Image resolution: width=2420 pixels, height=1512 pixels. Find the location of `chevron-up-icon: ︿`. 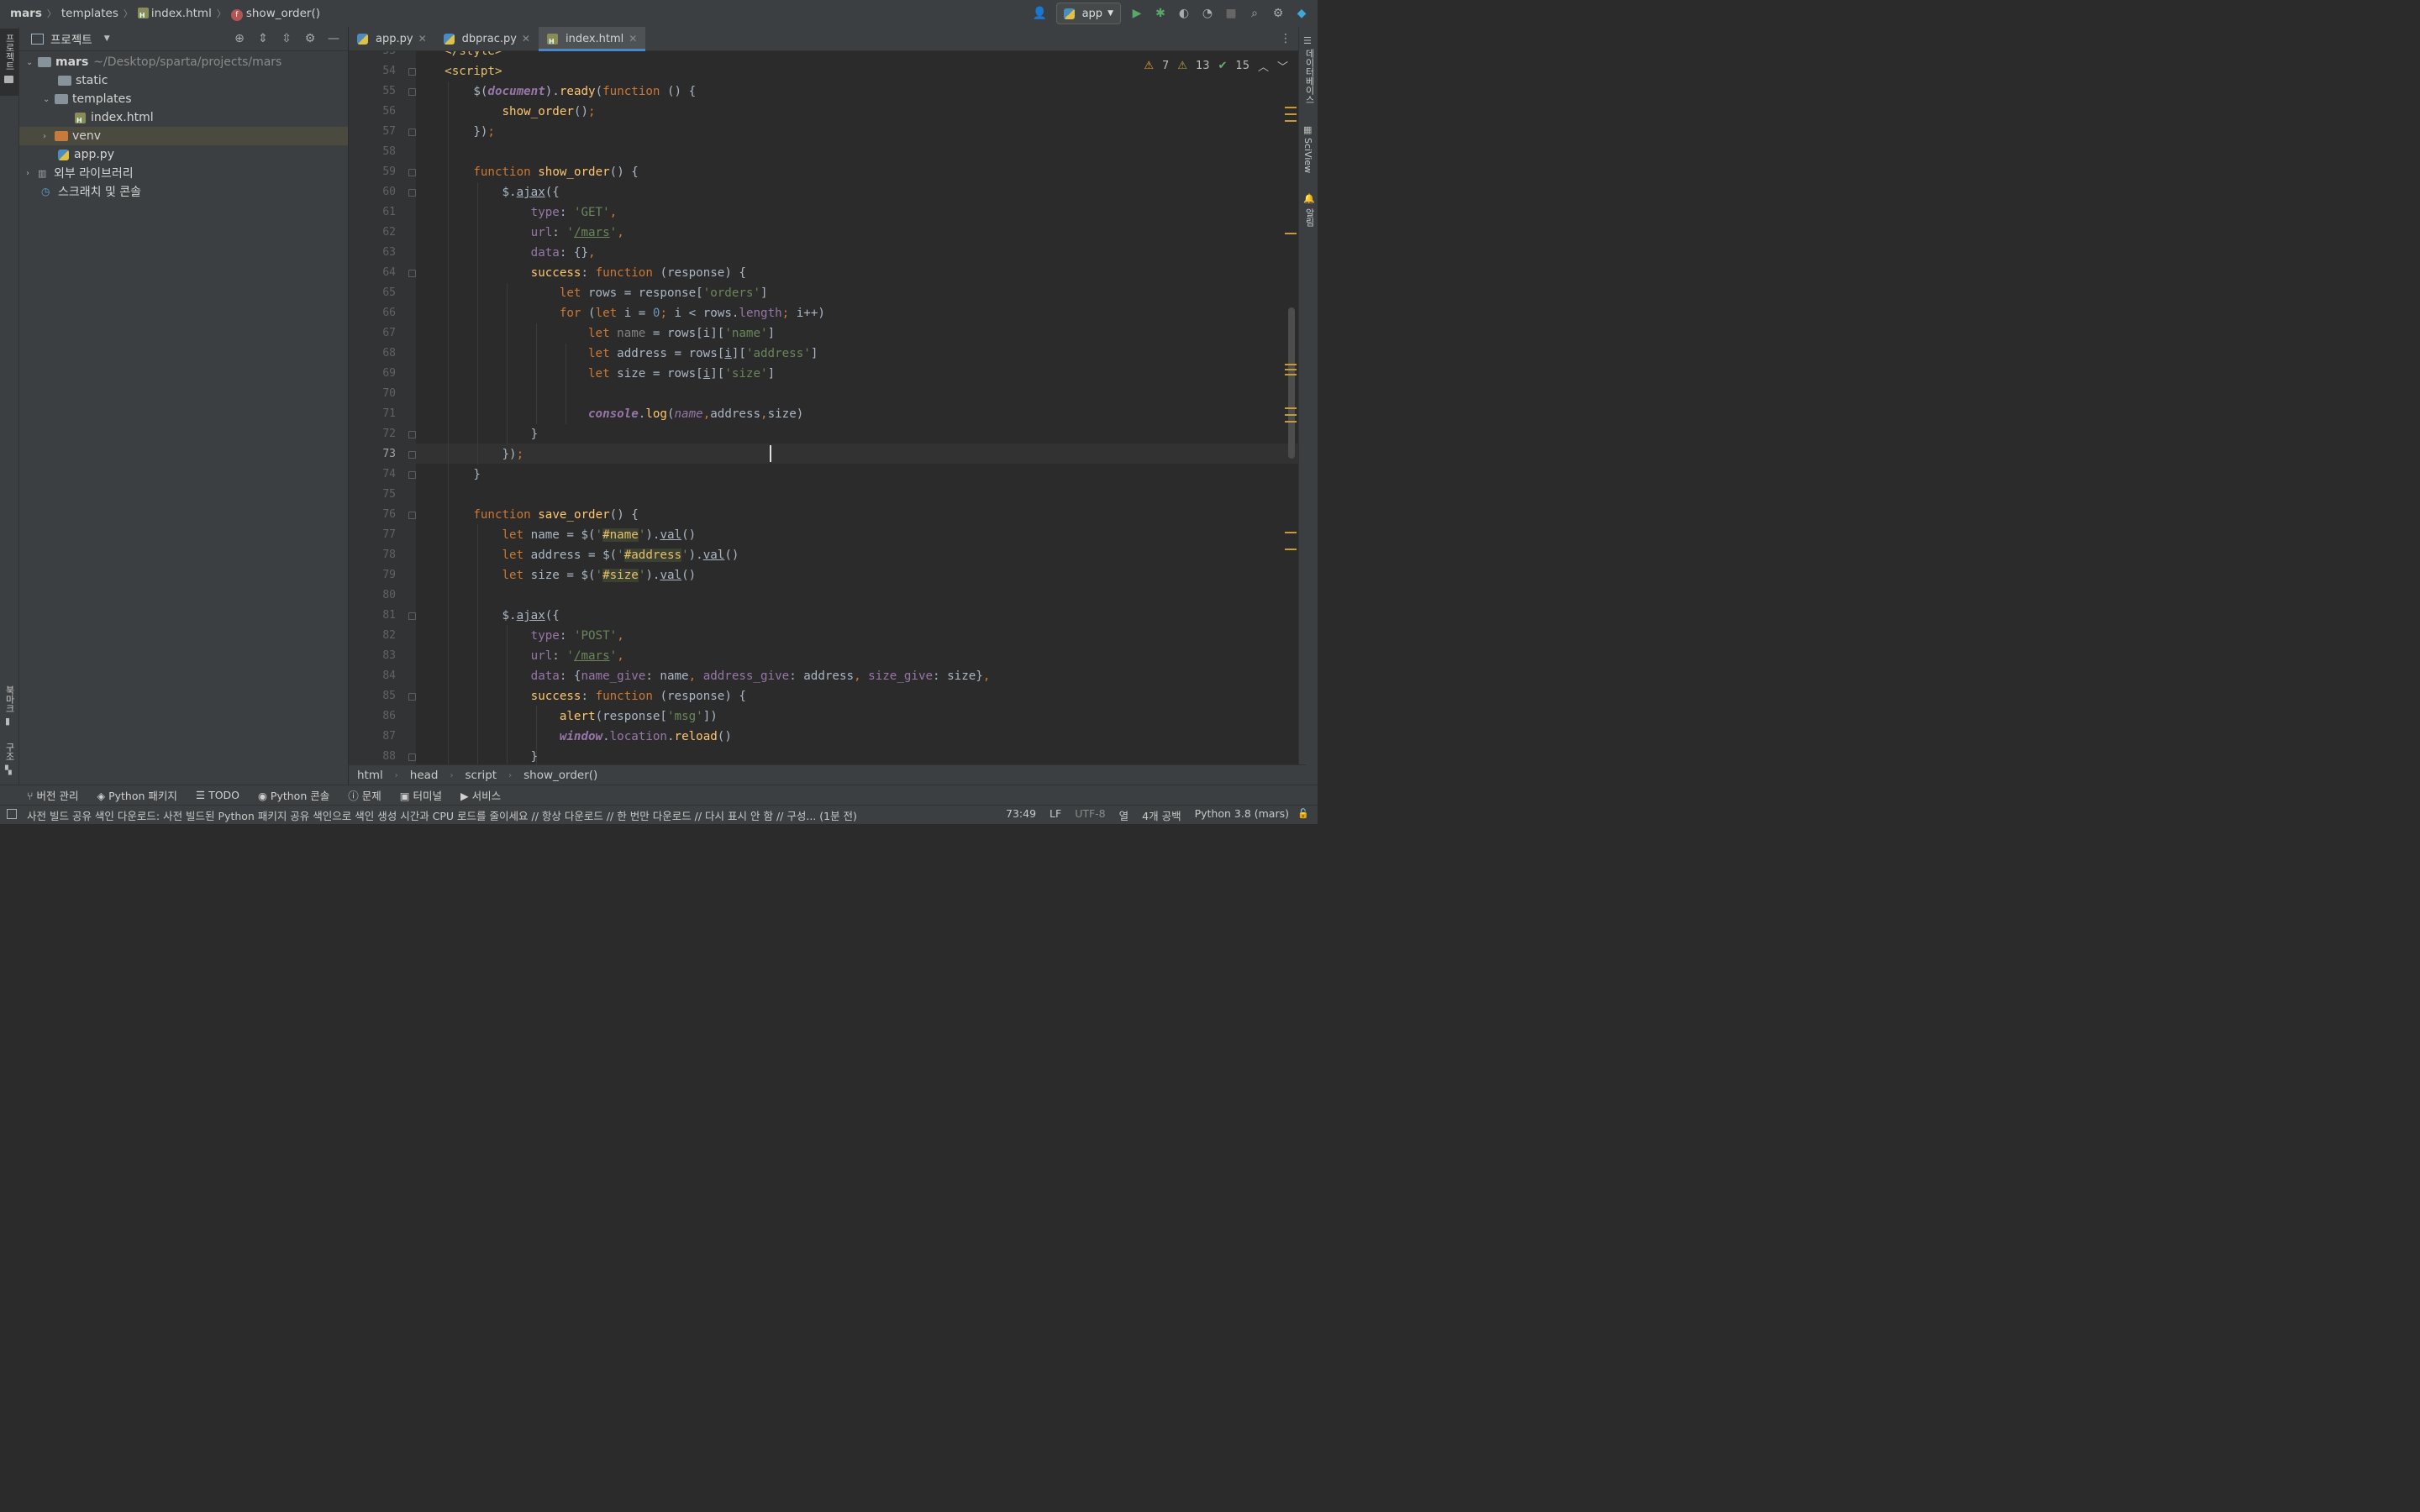

chevron-up-icon: ︿ is located at coordinates (1263, 66).